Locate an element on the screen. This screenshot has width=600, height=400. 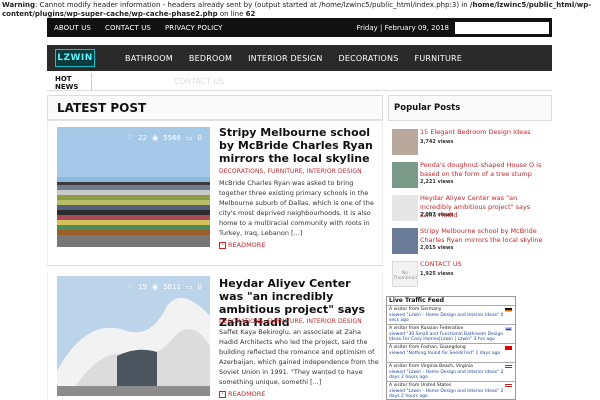
no-thumbnail-placeholder: No Thumbnail is located at coordinates (405, 274).